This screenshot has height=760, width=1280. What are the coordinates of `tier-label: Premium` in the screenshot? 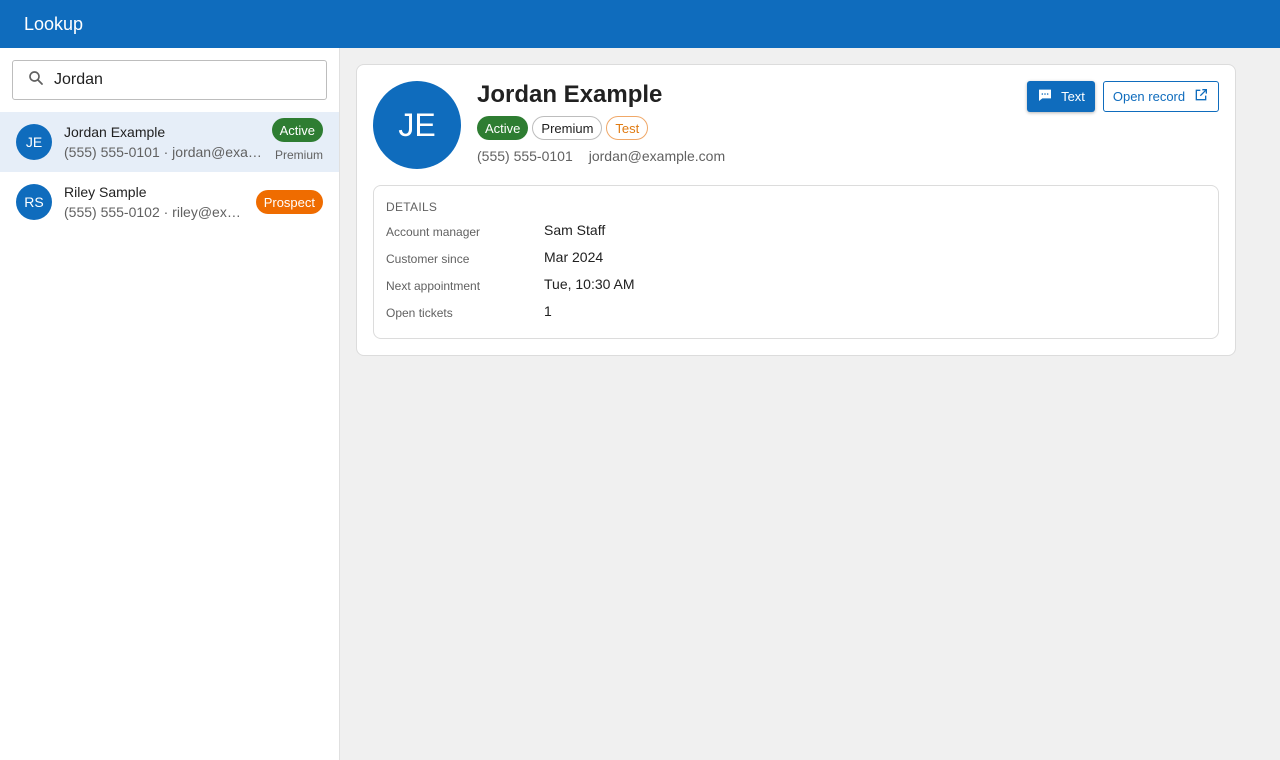 It's located at (298, 155).